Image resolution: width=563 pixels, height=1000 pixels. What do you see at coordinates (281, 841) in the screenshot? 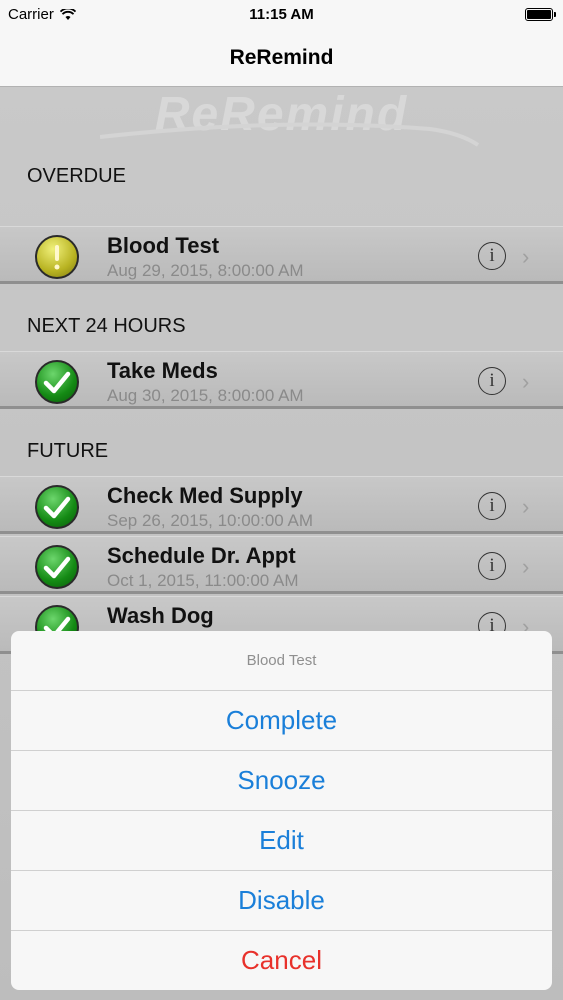
I see `edit-button: Edit` at bounding box center [281, 841].